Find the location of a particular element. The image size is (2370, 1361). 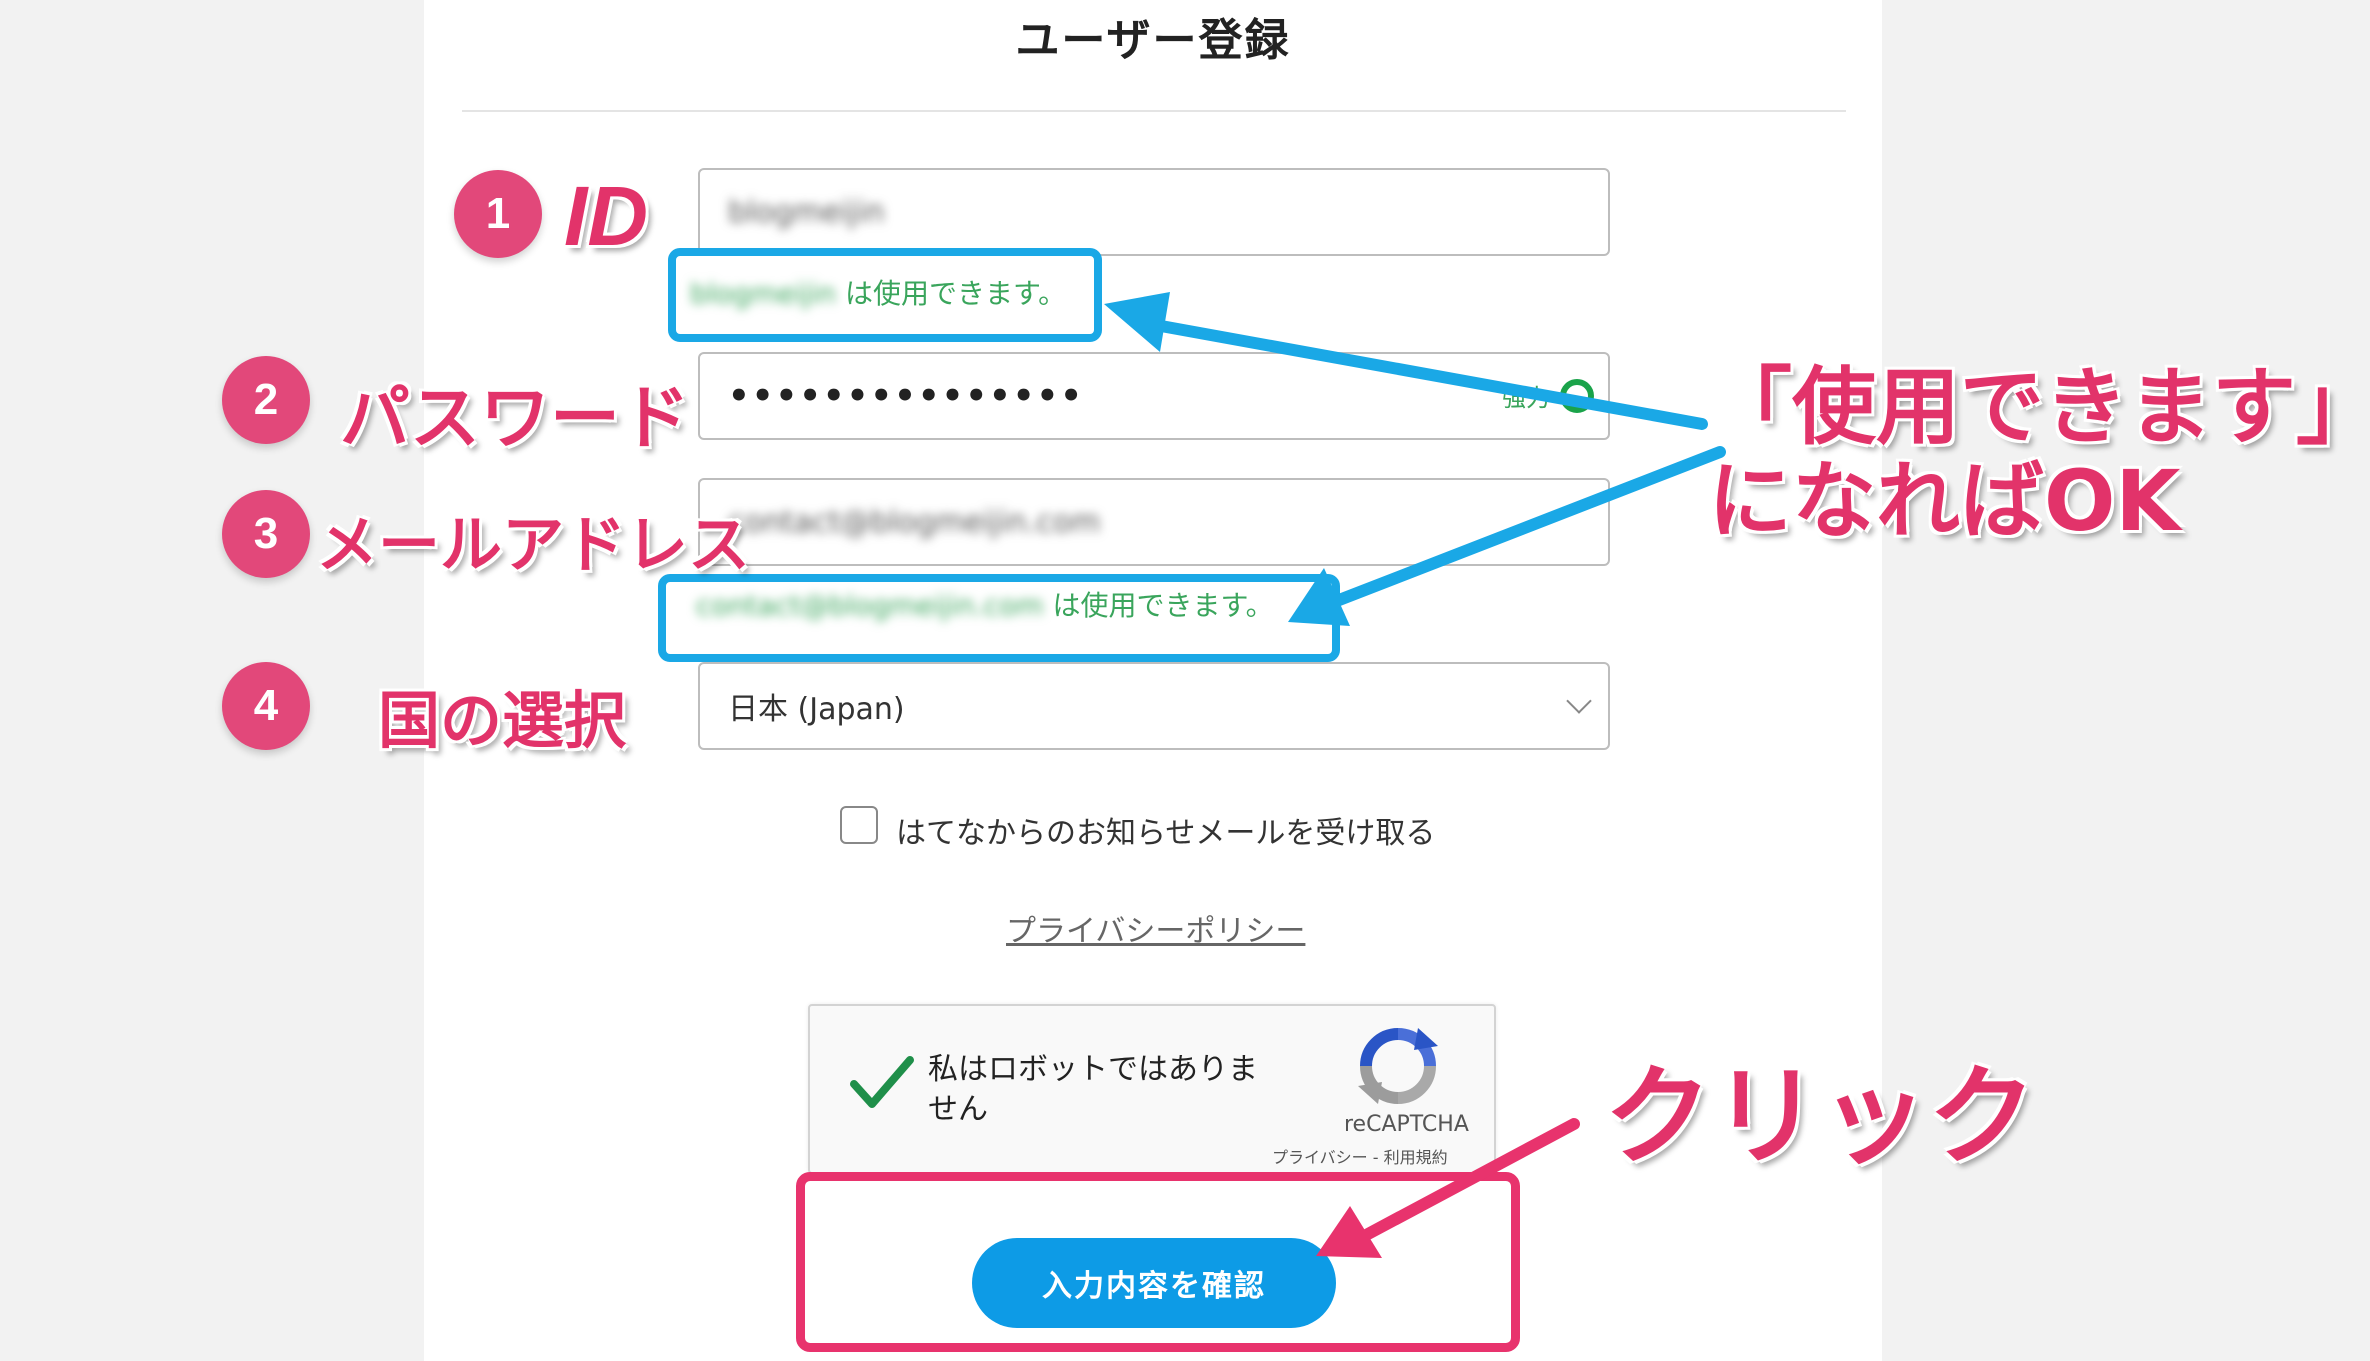

arrow-head-id is located at coordinates (1137, 322).